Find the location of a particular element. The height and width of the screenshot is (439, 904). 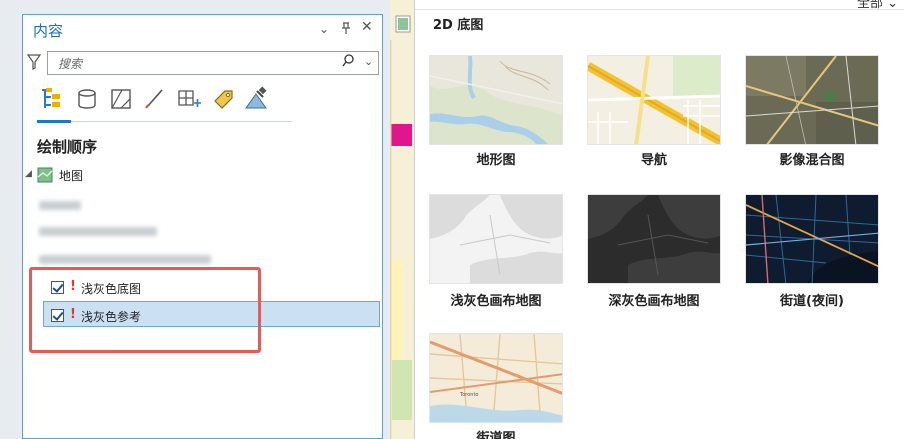

layer-row-light-gray-reference: ! 浅灰色参考 is located at coordinates (161, 316).